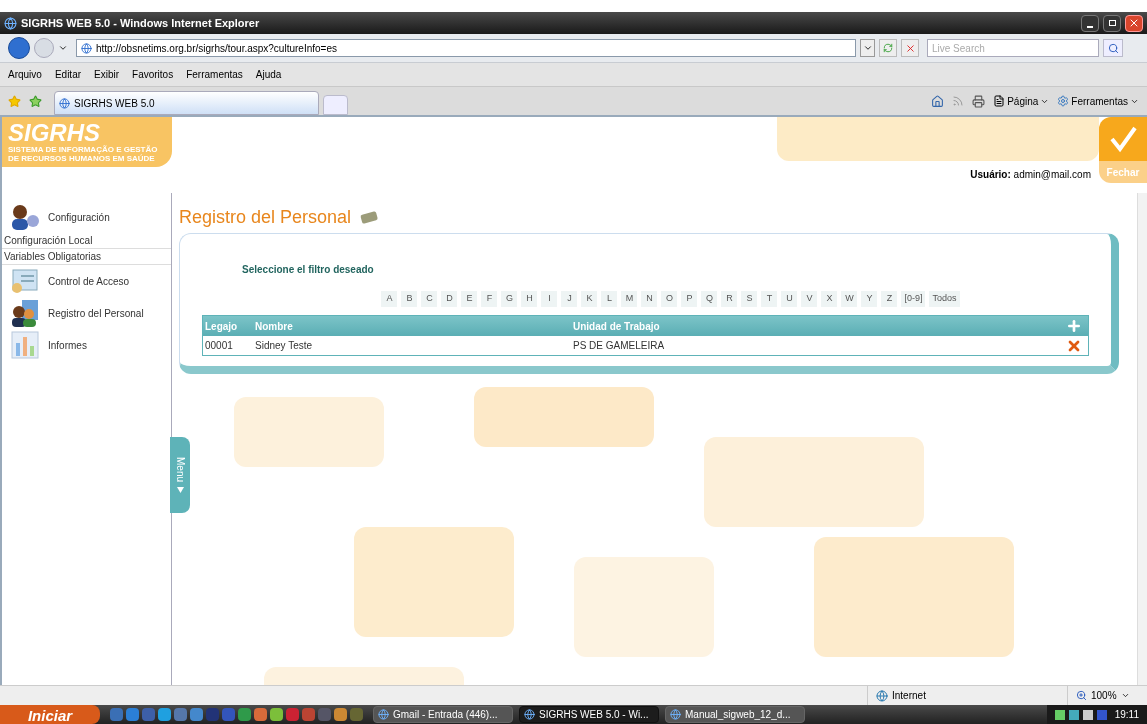 Image resolution: width=1147 pixels, height=724 pixels. Describe the element at coordinates (888, 48) in the screenshot. I see `refresh-button` at that location.